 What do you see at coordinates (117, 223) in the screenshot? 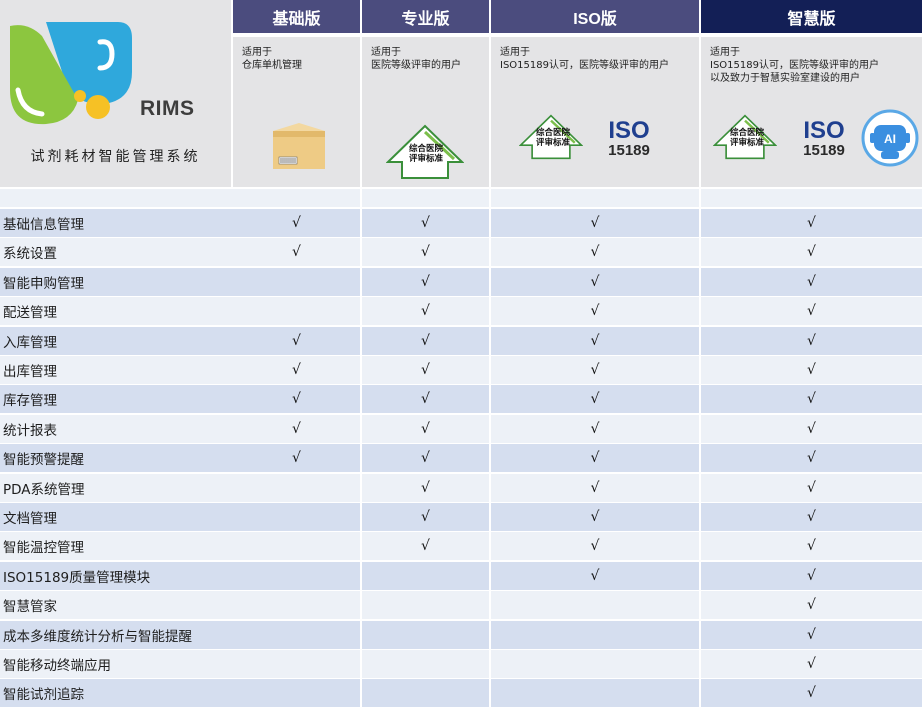
I see `feature-label: 基础信息管理` at bounding box center [117, 223].